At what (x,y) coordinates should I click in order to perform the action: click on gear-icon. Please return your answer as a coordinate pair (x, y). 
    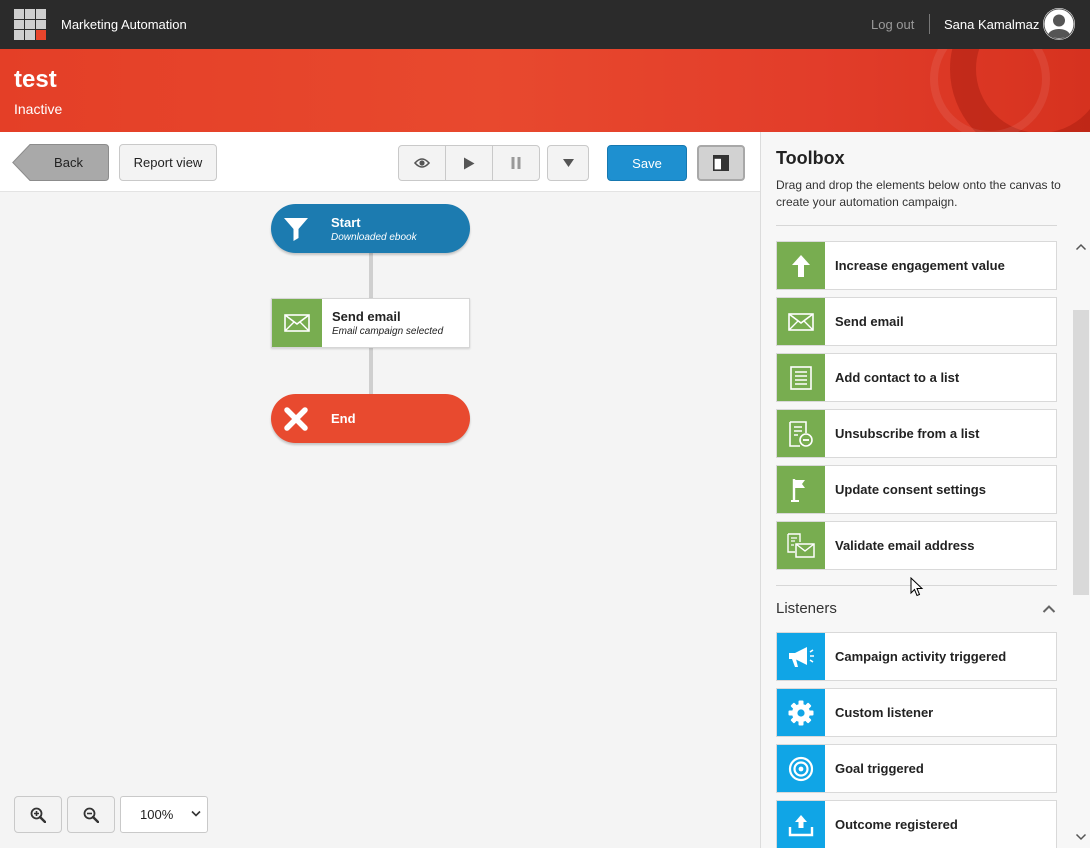
    Looking at the image, I should click on (801, 712).